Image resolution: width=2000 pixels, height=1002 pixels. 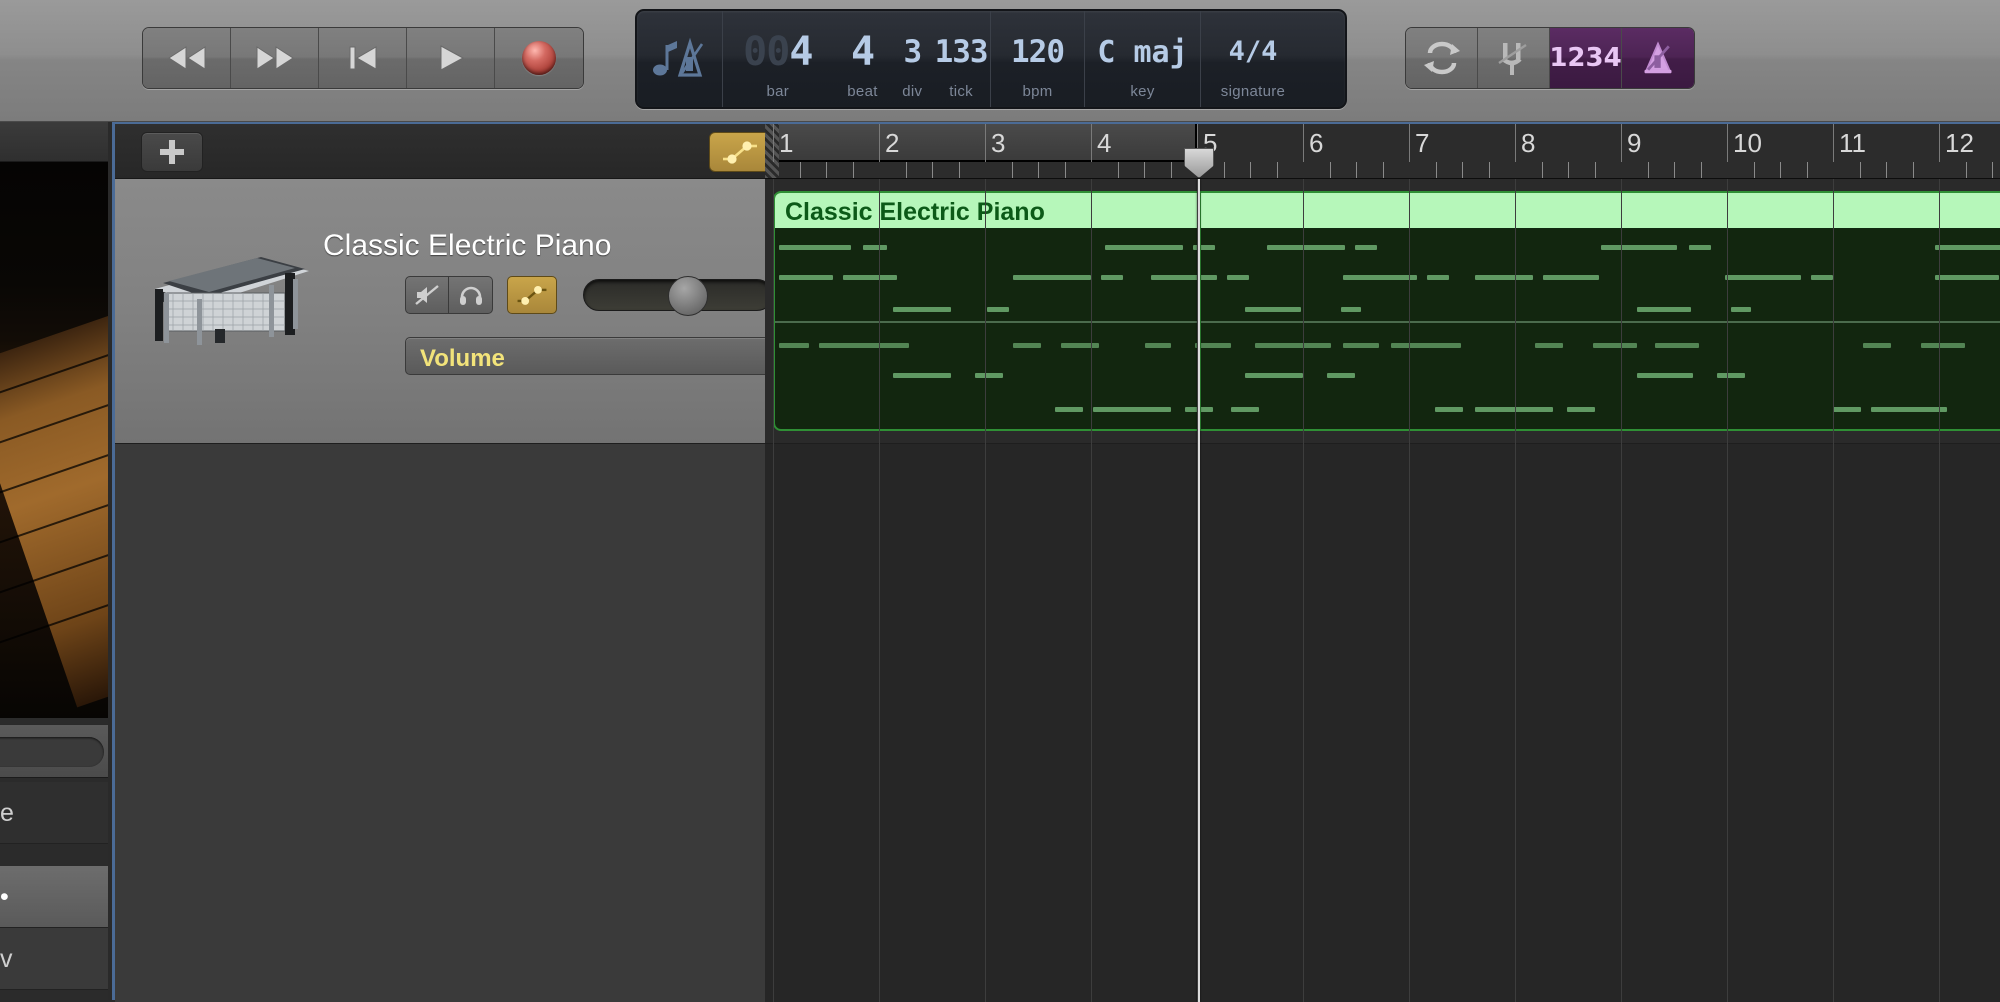 I want to click on lcd-tempo-field: 120 bpm, so click(x=1038, y=59).